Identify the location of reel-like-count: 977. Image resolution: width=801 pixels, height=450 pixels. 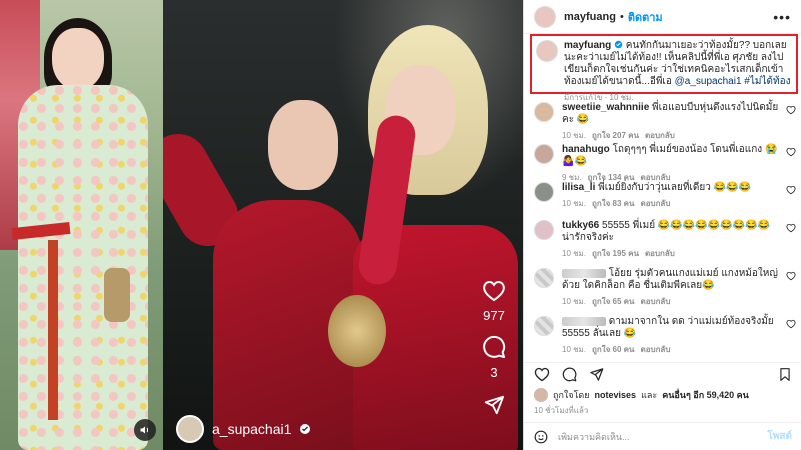
(494, 315).